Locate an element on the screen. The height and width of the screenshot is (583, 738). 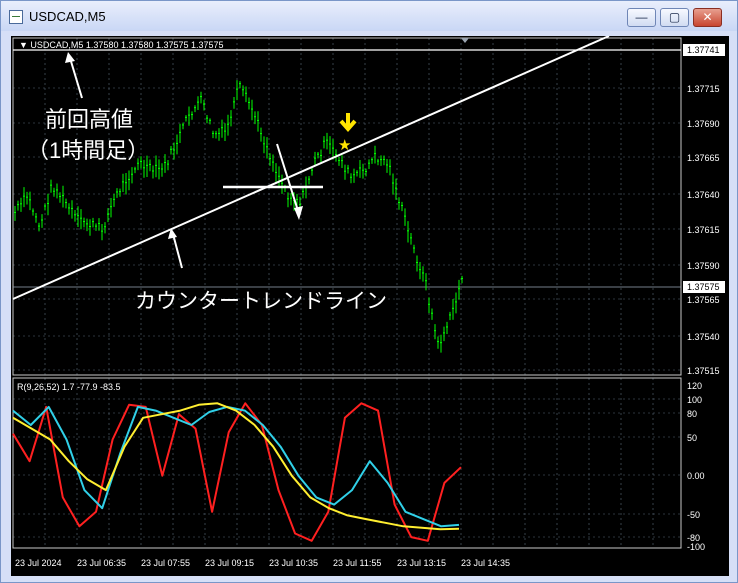
indicator-axis: 120 100 80 50 0.00 -50 -80 -100 is located at coordinates (696, 466).